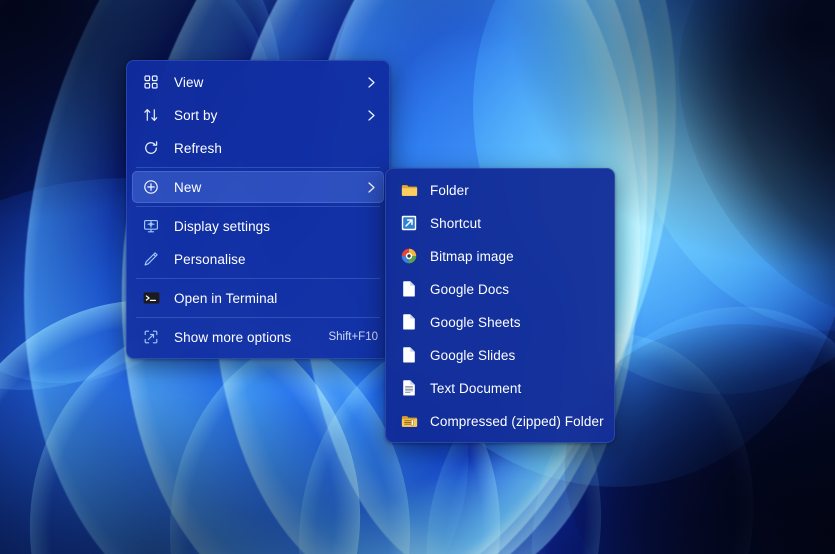 The image size is (835, 554). I want to click on menu-item-label: Personalise, so click(210, 259).